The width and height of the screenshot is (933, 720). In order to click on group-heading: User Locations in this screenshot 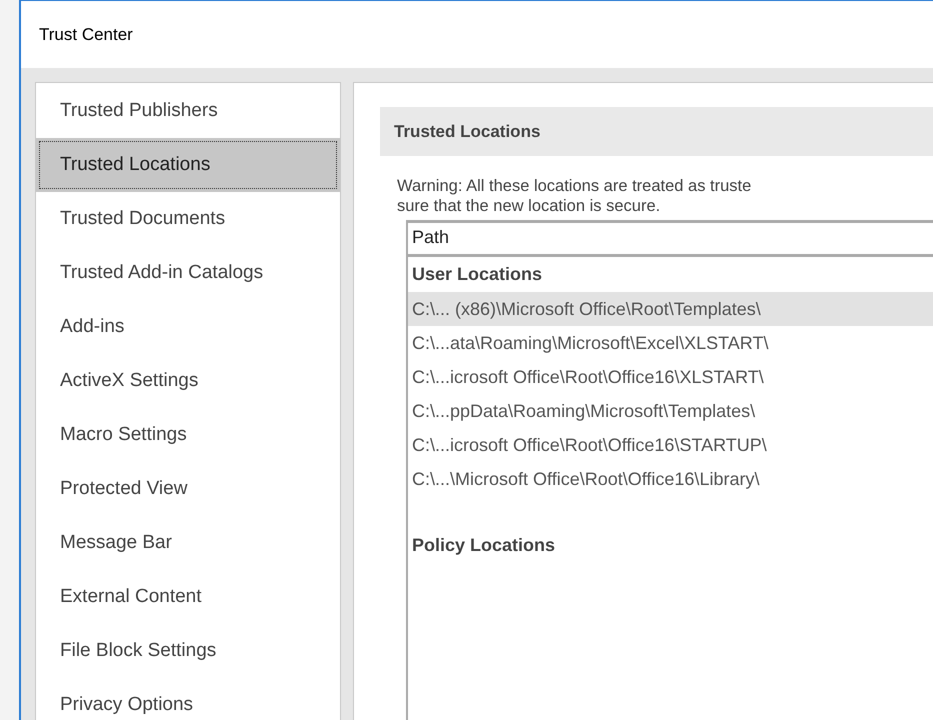, I will do `click(477, 274)`.